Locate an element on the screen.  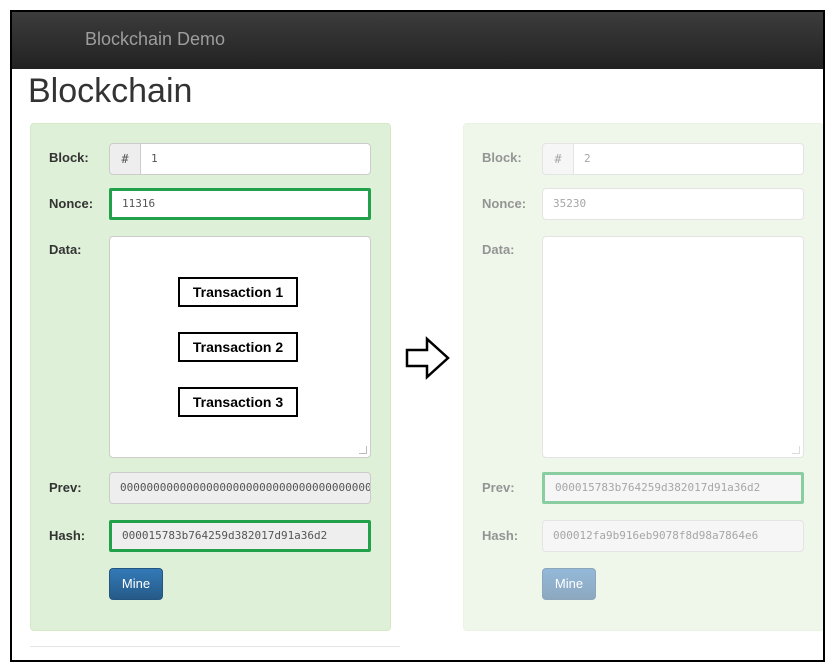
nonce-input: 35230 is located at coordinates (673, 204).